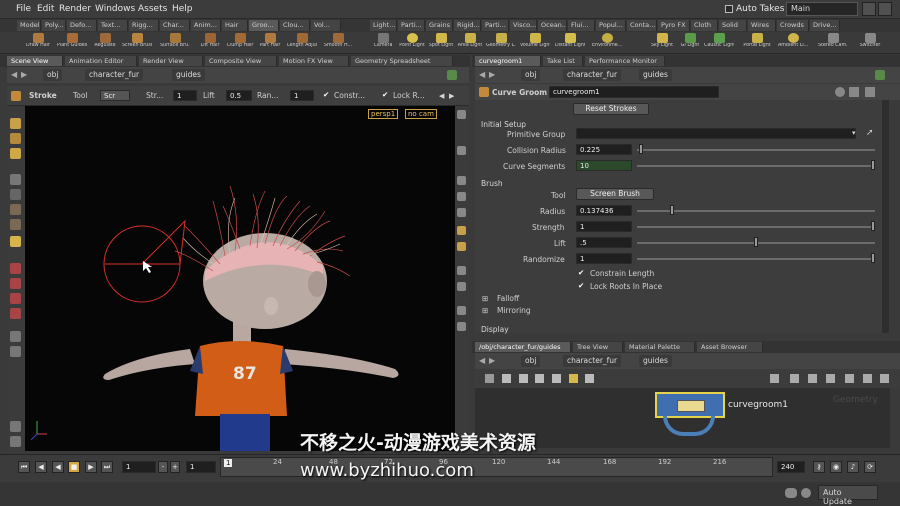  I want to click on step-back-icon: ◀, so click(41, 467).